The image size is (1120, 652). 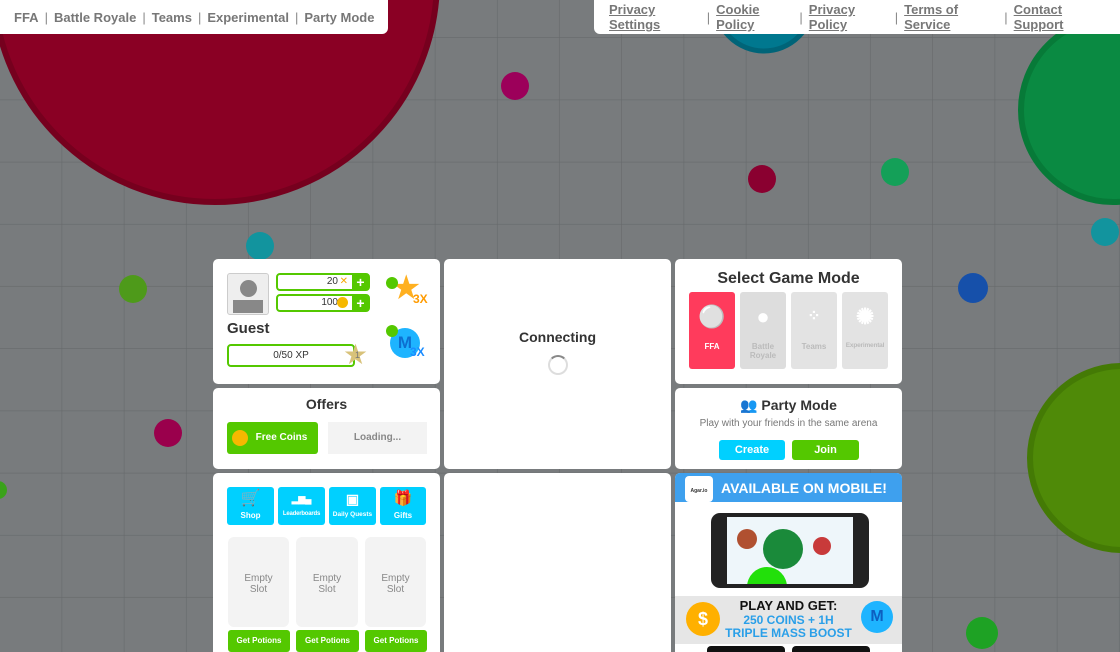 I want to click on play-and-get: PLAY AND GET:, so click(x=788, y=605).